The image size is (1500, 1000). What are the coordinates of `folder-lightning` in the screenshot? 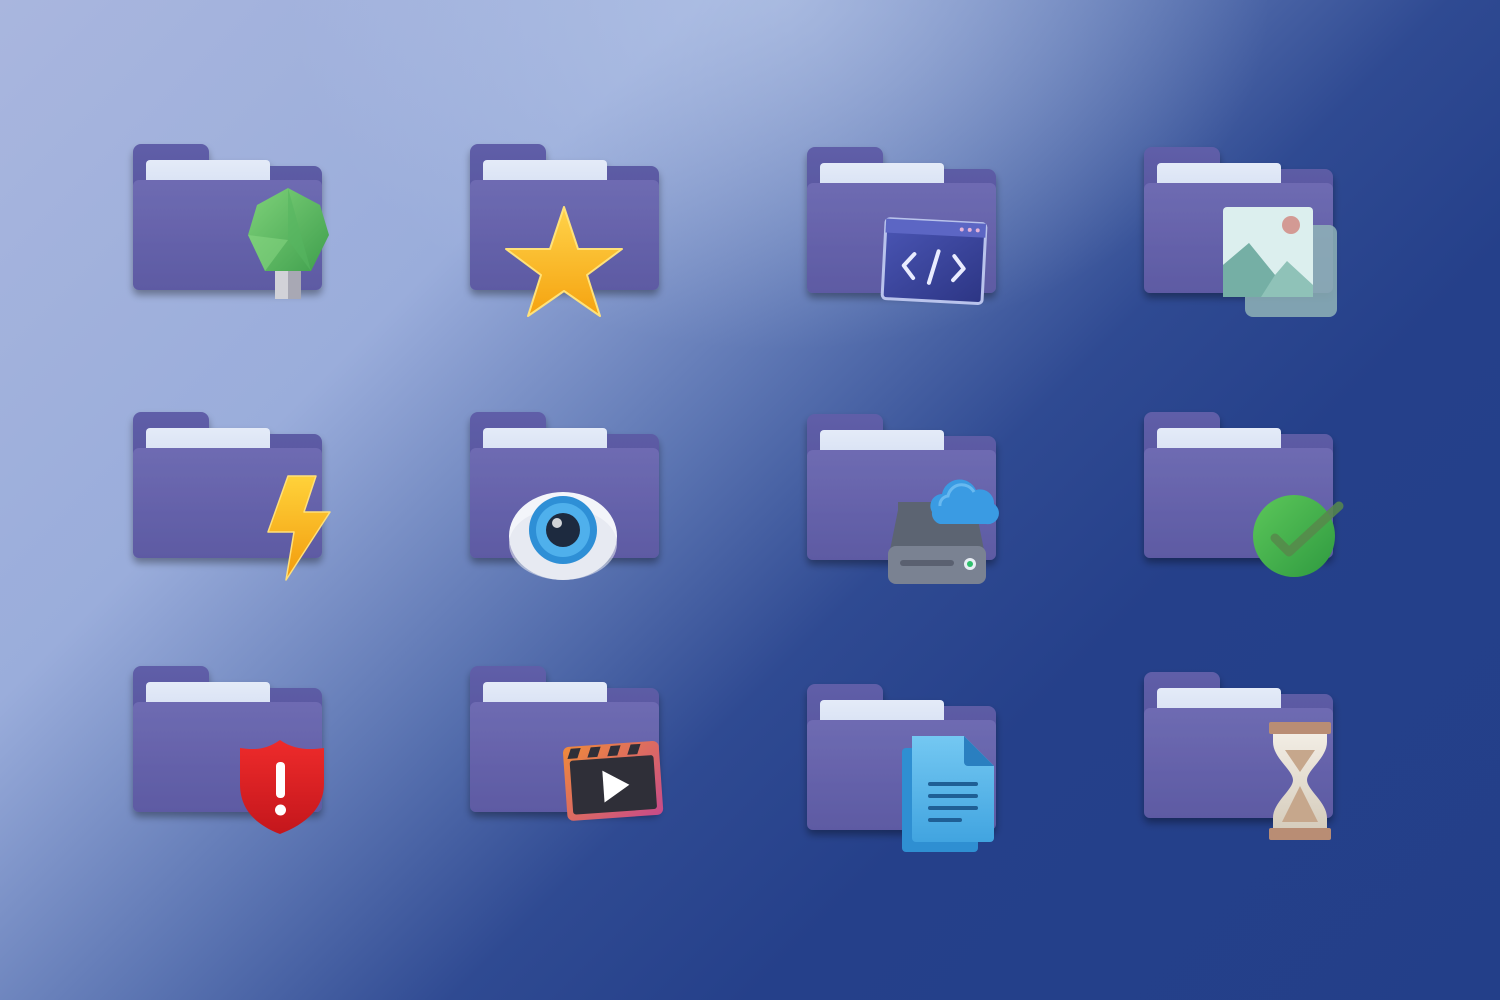 It's located at (250, 508).